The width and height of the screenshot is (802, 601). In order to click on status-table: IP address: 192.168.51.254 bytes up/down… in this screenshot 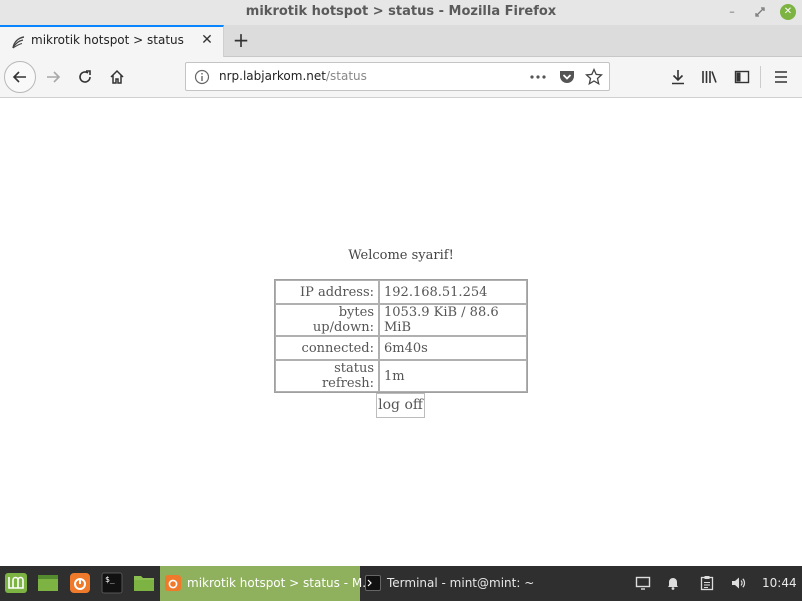, I will do `click(401, 336)`.